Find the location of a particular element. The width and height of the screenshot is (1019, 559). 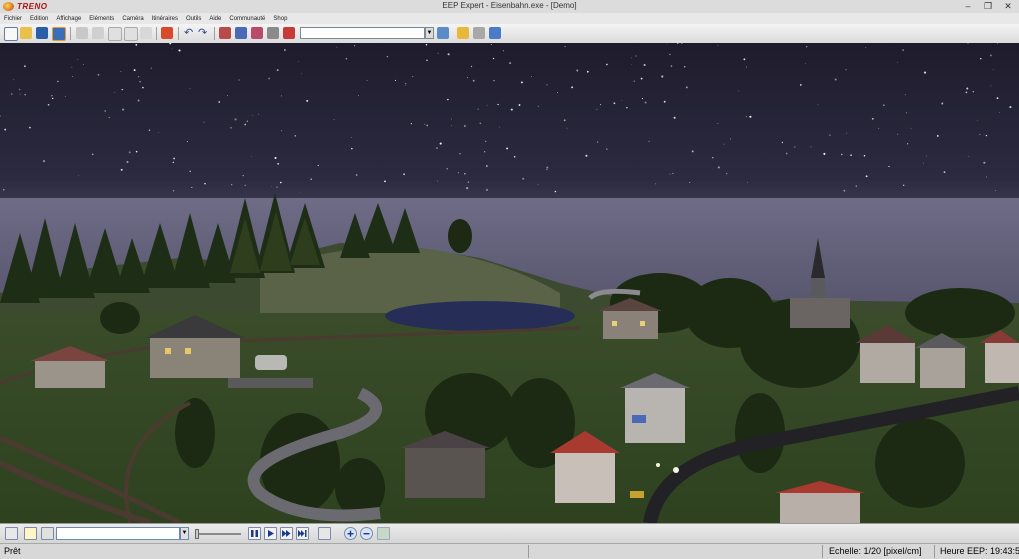

book-icon is located at coordinates (495, 33).